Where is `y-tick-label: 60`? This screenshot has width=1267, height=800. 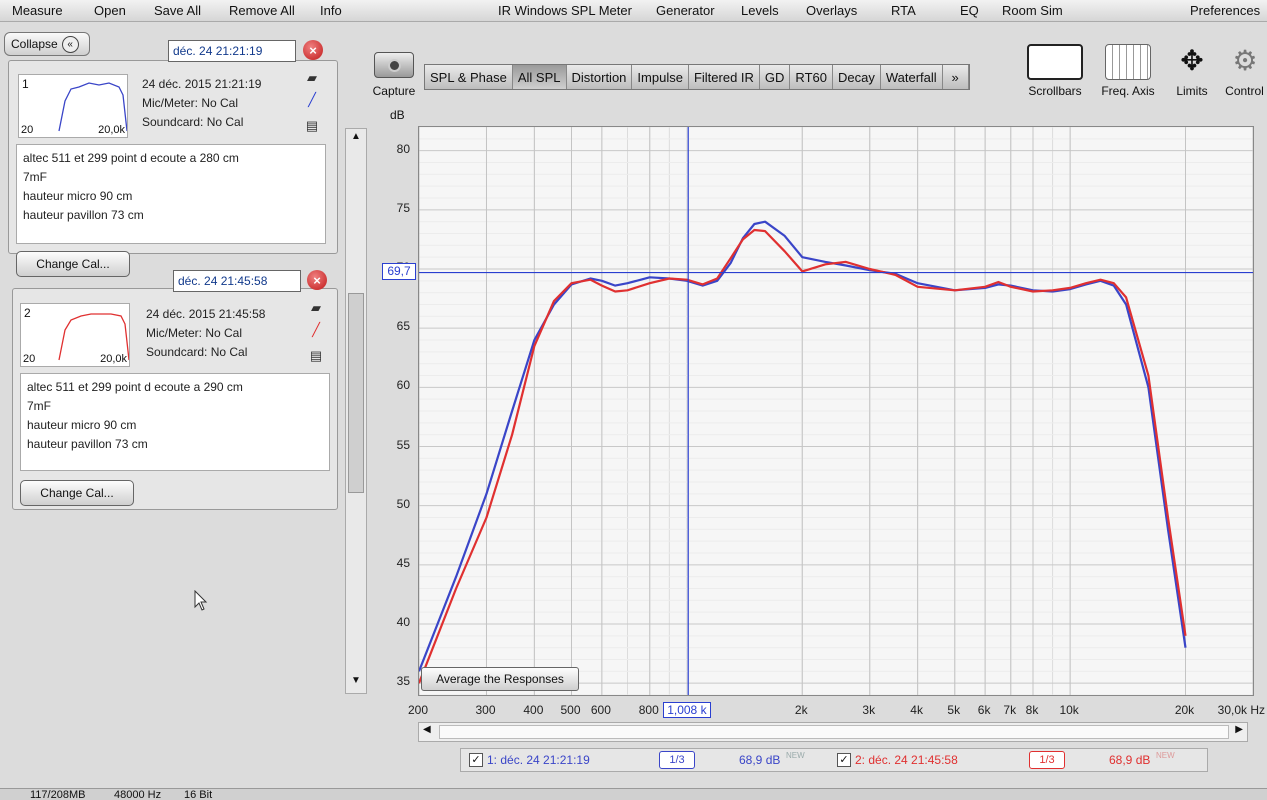
y-tick-label: 60 is located at coordinates (403, 385).